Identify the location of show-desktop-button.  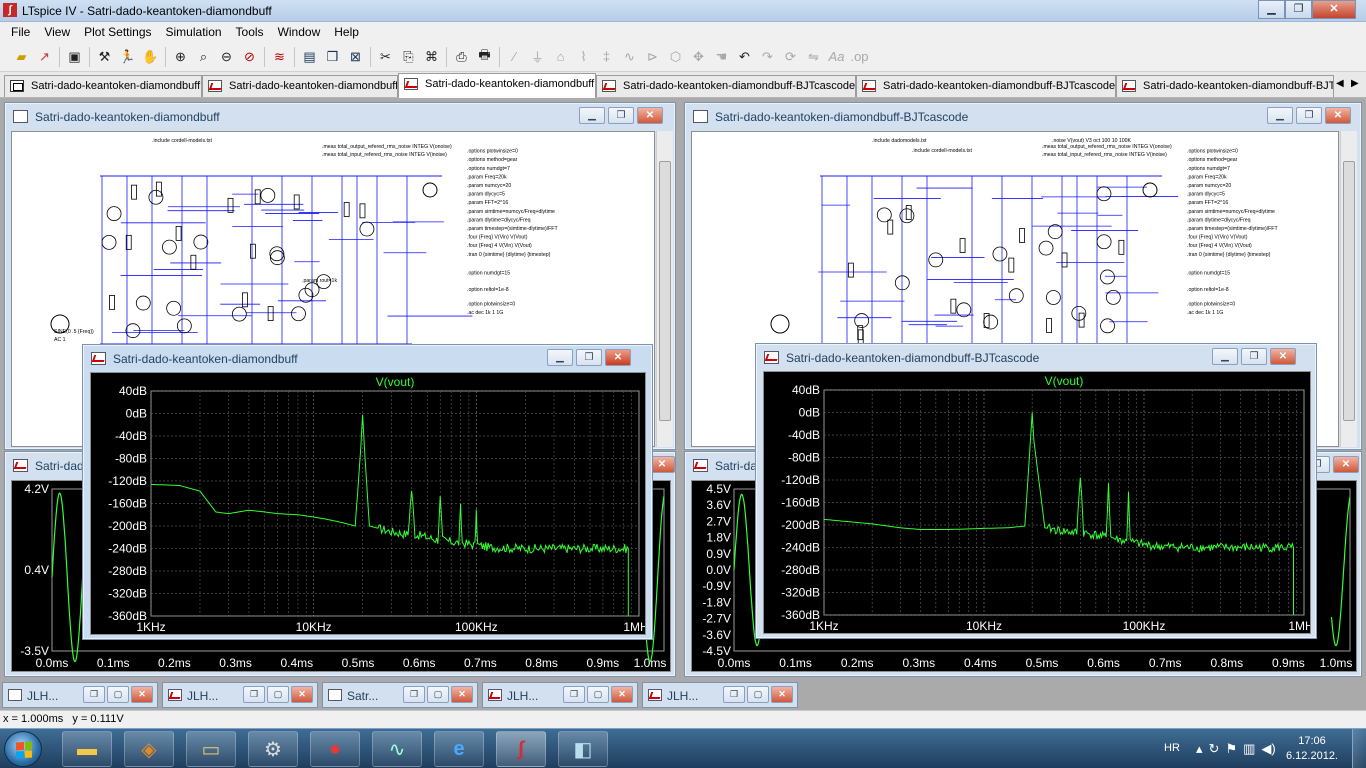
(1359, 748).